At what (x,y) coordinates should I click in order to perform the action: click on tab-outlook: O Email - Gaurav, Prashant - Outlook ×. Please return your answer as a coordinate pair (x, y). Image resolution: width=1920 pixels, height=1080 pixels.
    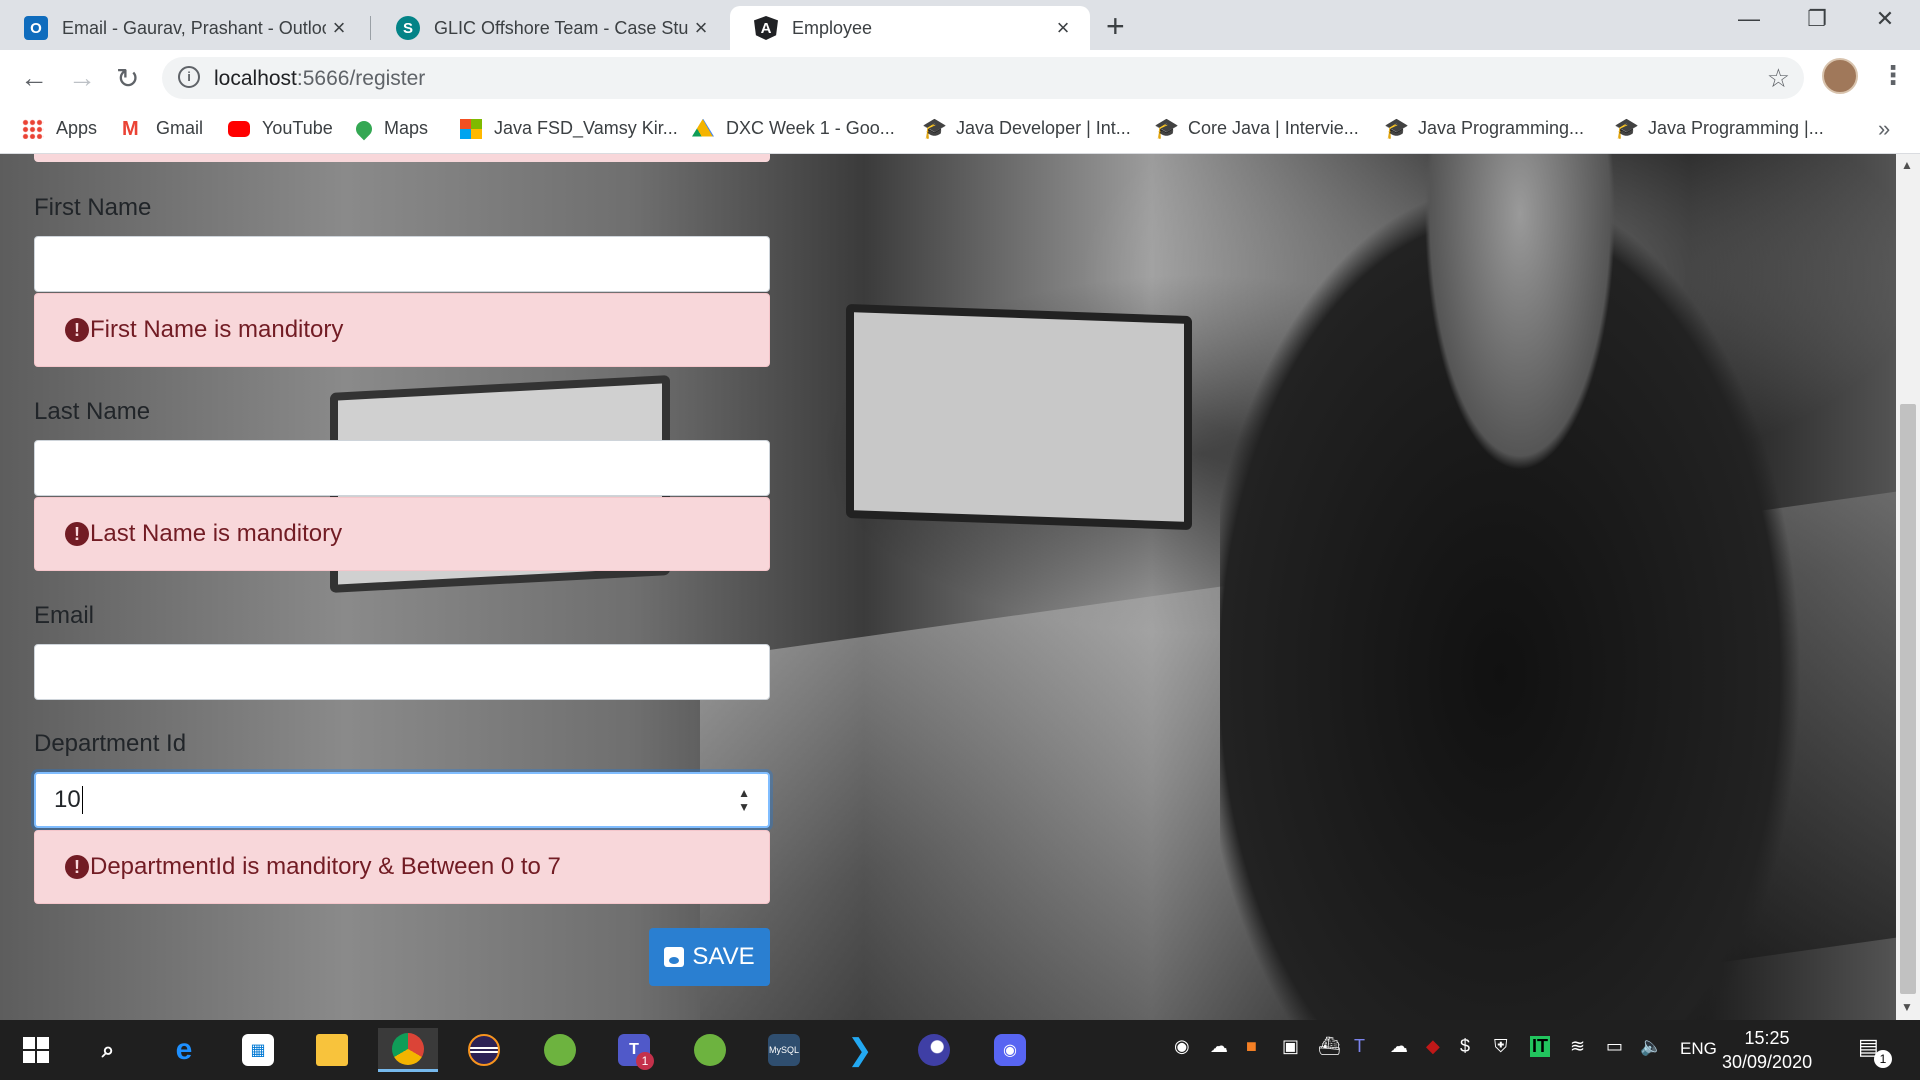
    Looking at the image, I should click on (183, 28).